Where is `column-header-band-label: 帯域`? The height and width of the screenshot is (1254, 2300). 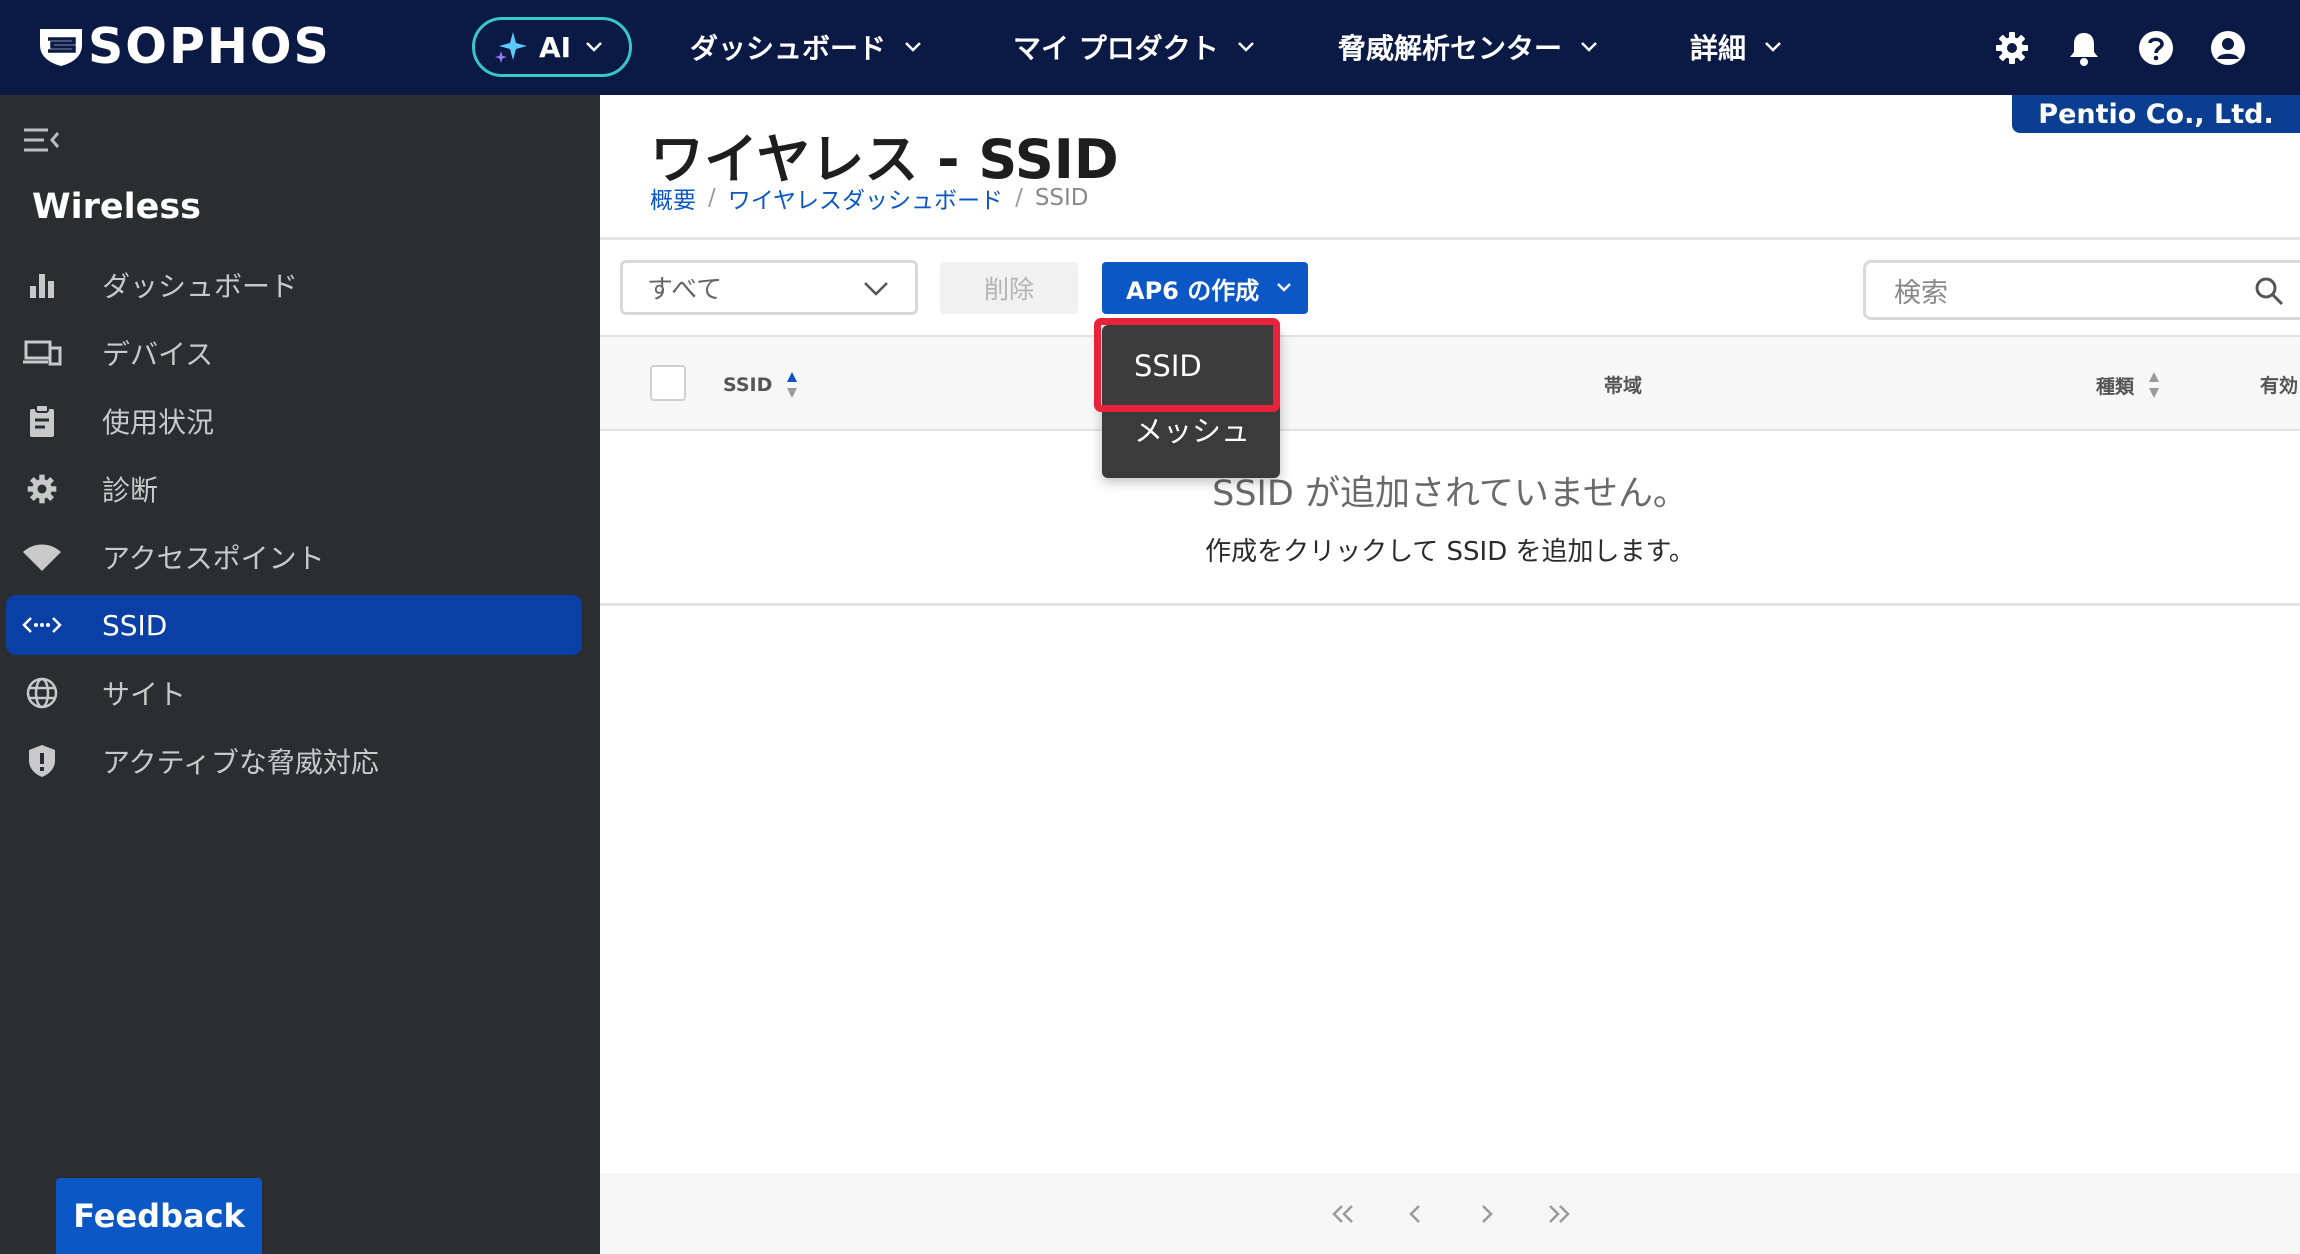
column-header-band-label: 帯域 is located at coordinates (1623, 386).